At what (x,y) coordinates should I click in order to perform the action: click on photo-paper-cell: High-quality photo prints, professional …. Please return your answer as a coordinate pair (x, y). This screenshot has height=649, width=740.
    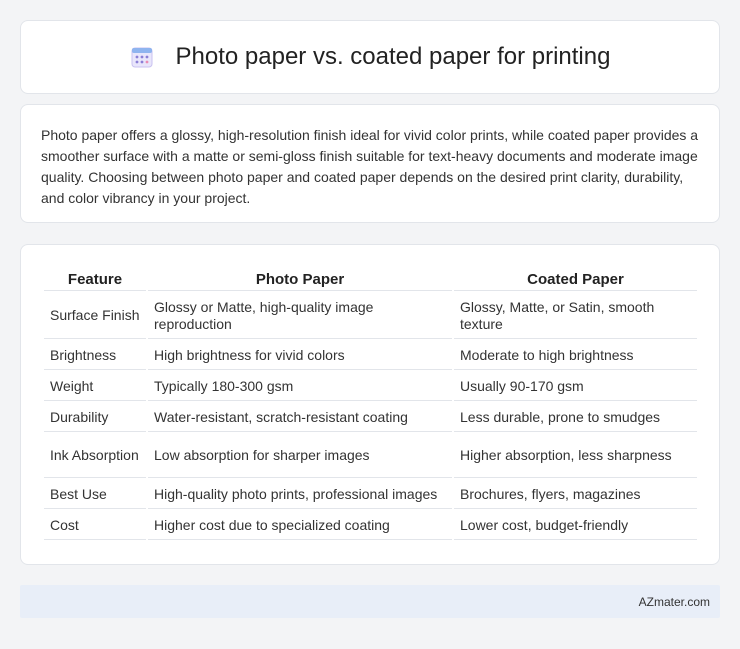
    Looking at the image, I should click on (300, 494).